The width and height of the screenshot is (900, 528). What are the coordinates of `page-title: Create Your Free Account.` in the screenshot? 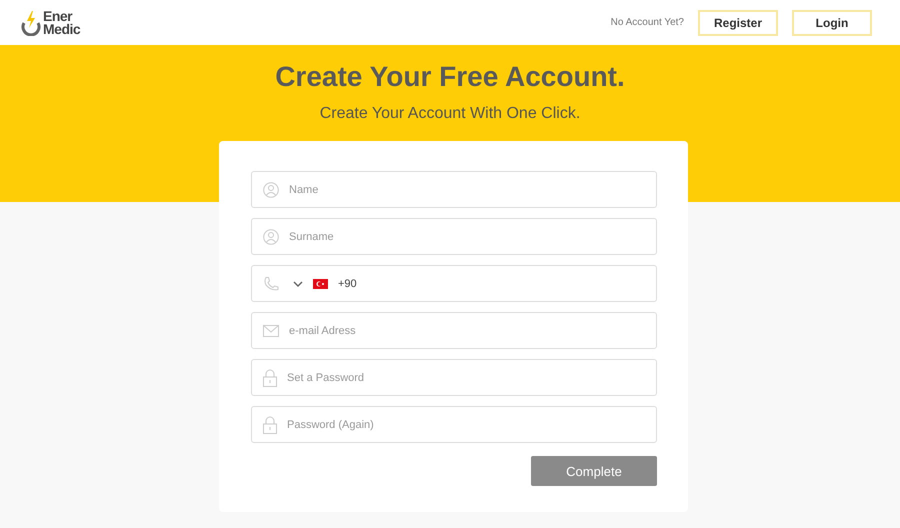 It's located at (450, 77).